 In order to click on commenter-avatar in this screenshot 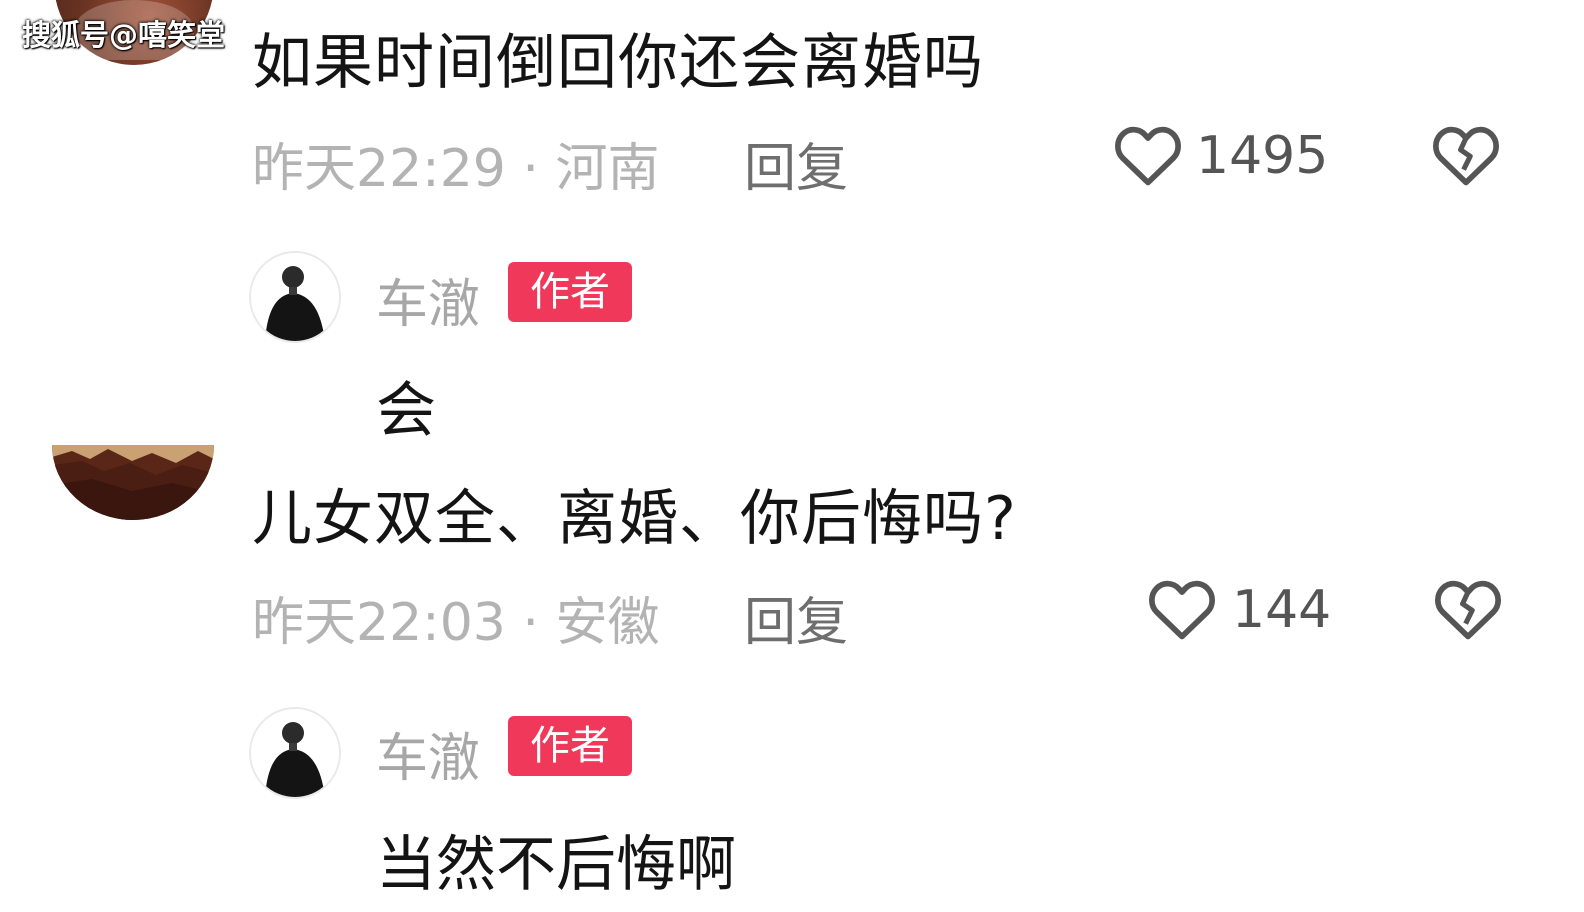, I will do `click(133, 483)`.